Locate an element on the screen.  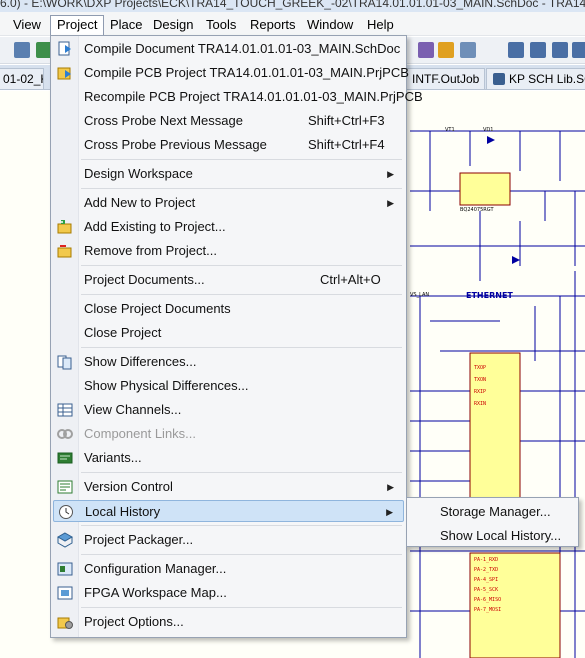
svg-text: PA-2_TXD is located at coordinates (486, 570).